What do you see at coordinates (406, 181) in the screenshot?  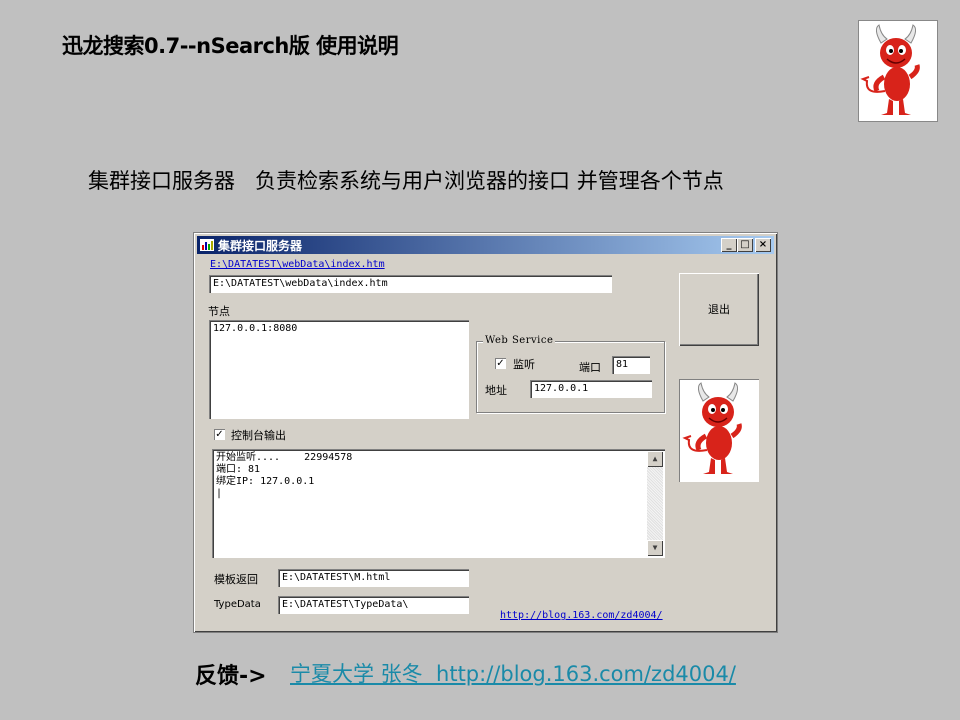 I see `slide-subtitle: 集群接口服务器 负责检索系统与用户浏览器的接口 并管理各个节点` at bounding box center [406, 181].